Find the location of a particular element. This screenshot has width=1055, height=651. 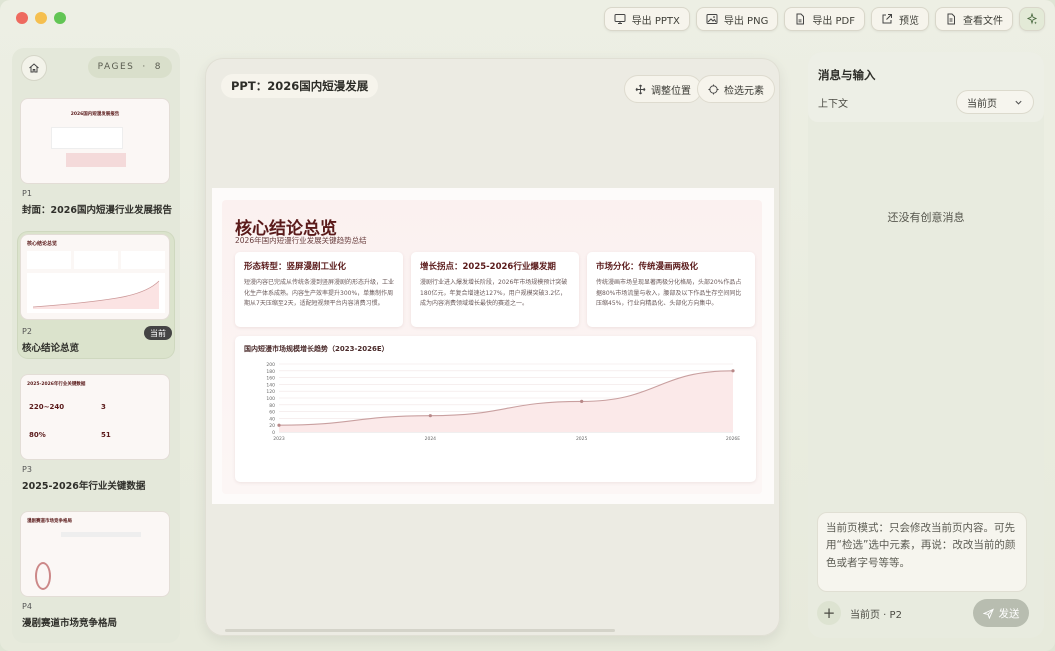

y-tick-label: 40 is located at coordinates (272, 419).